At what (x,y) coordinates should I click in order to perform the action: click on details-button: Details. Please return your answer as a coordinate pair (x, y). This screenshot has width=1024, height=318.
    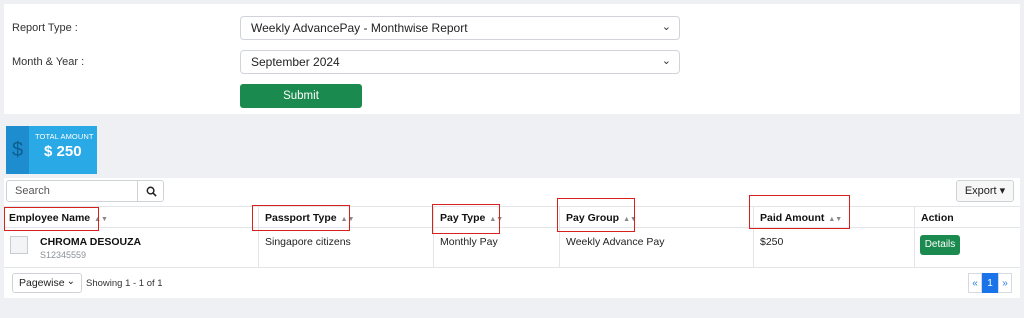
    Looking at the image, I should click on (940, 245).